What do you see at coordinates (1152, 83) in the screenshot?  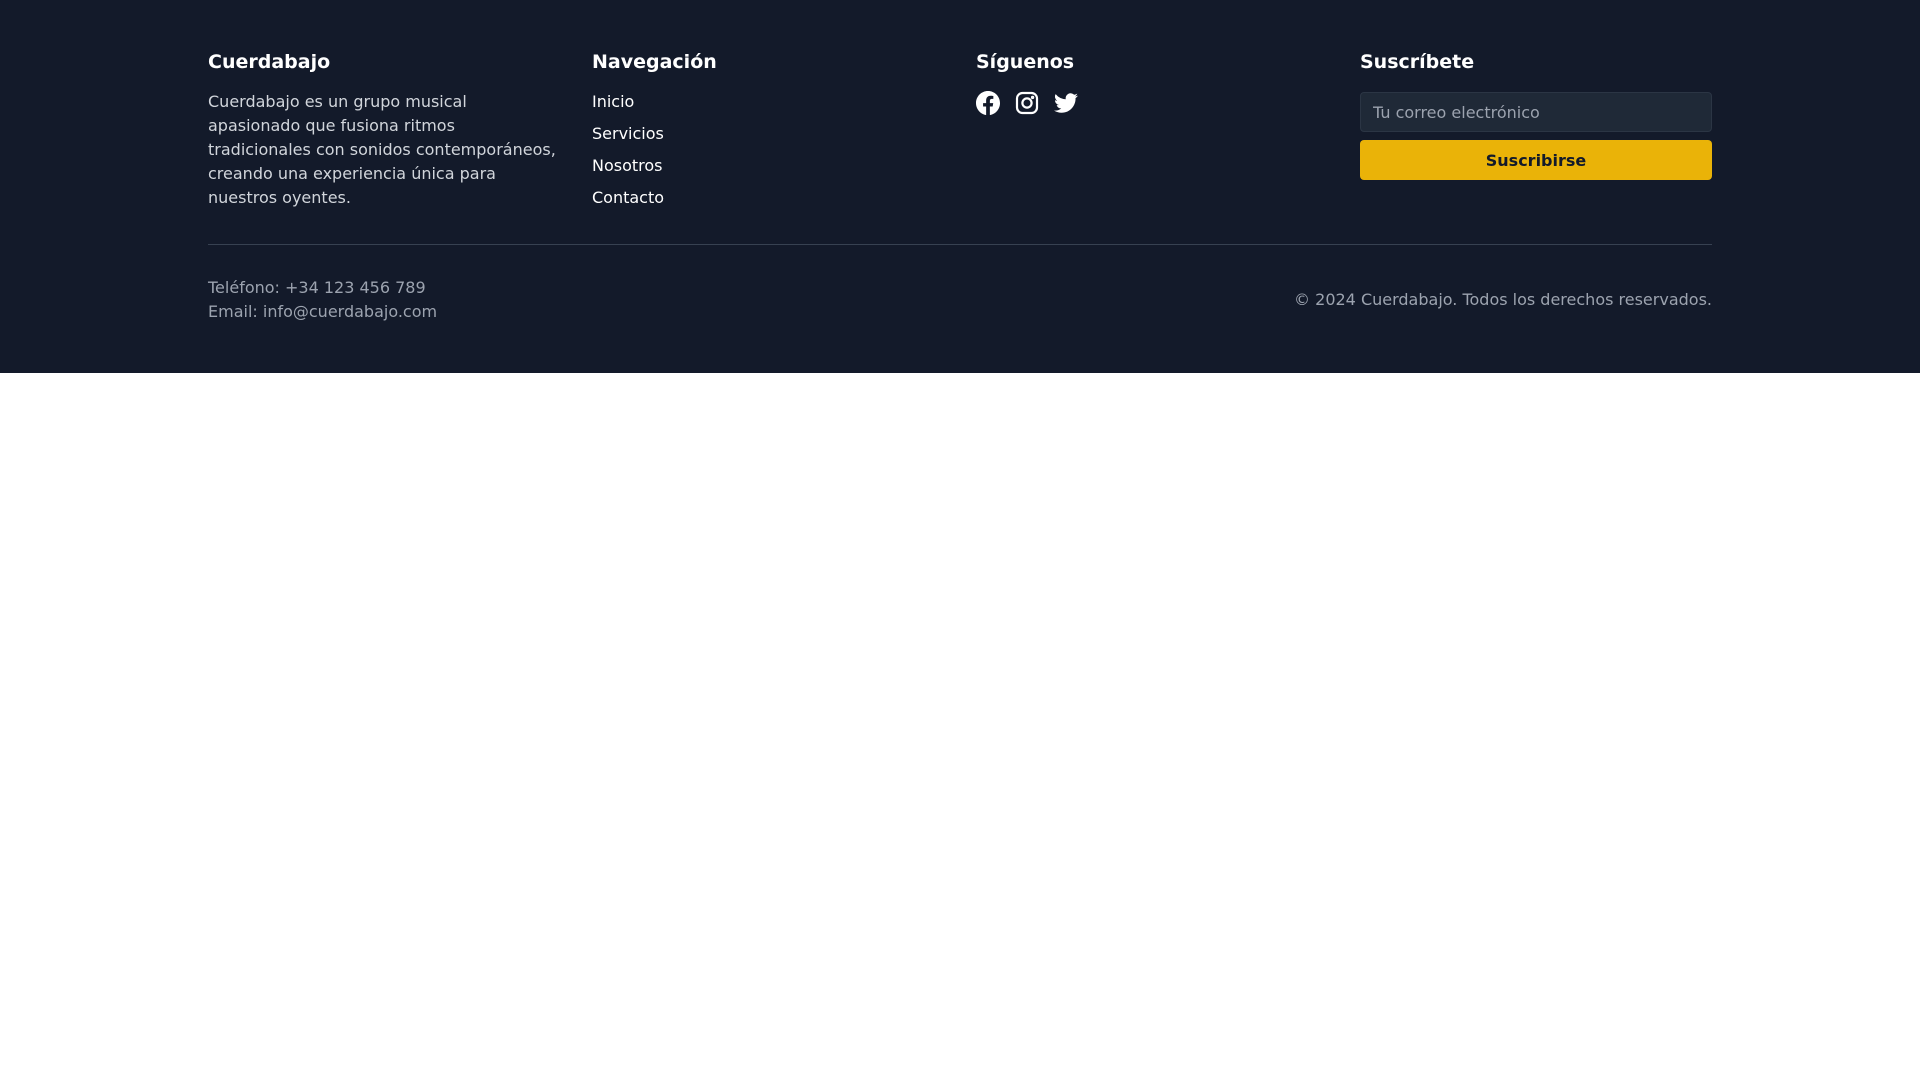 I see `social-column: Síguenos` at bounding box center [1152, 83].